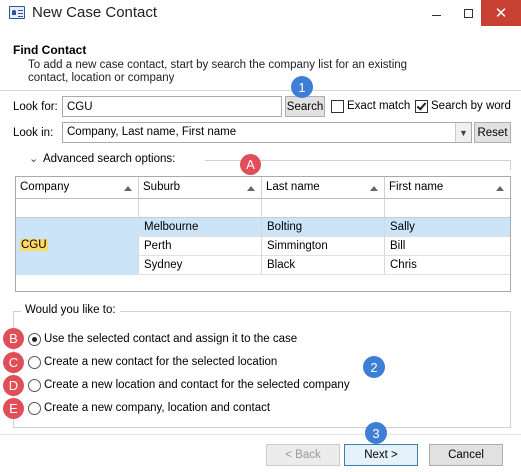 The image size is (521, 472). What do you see at coordinates (323, 265) in the screenshot?
I see `cell-last-name: Black` at bounding box center [323, 265].